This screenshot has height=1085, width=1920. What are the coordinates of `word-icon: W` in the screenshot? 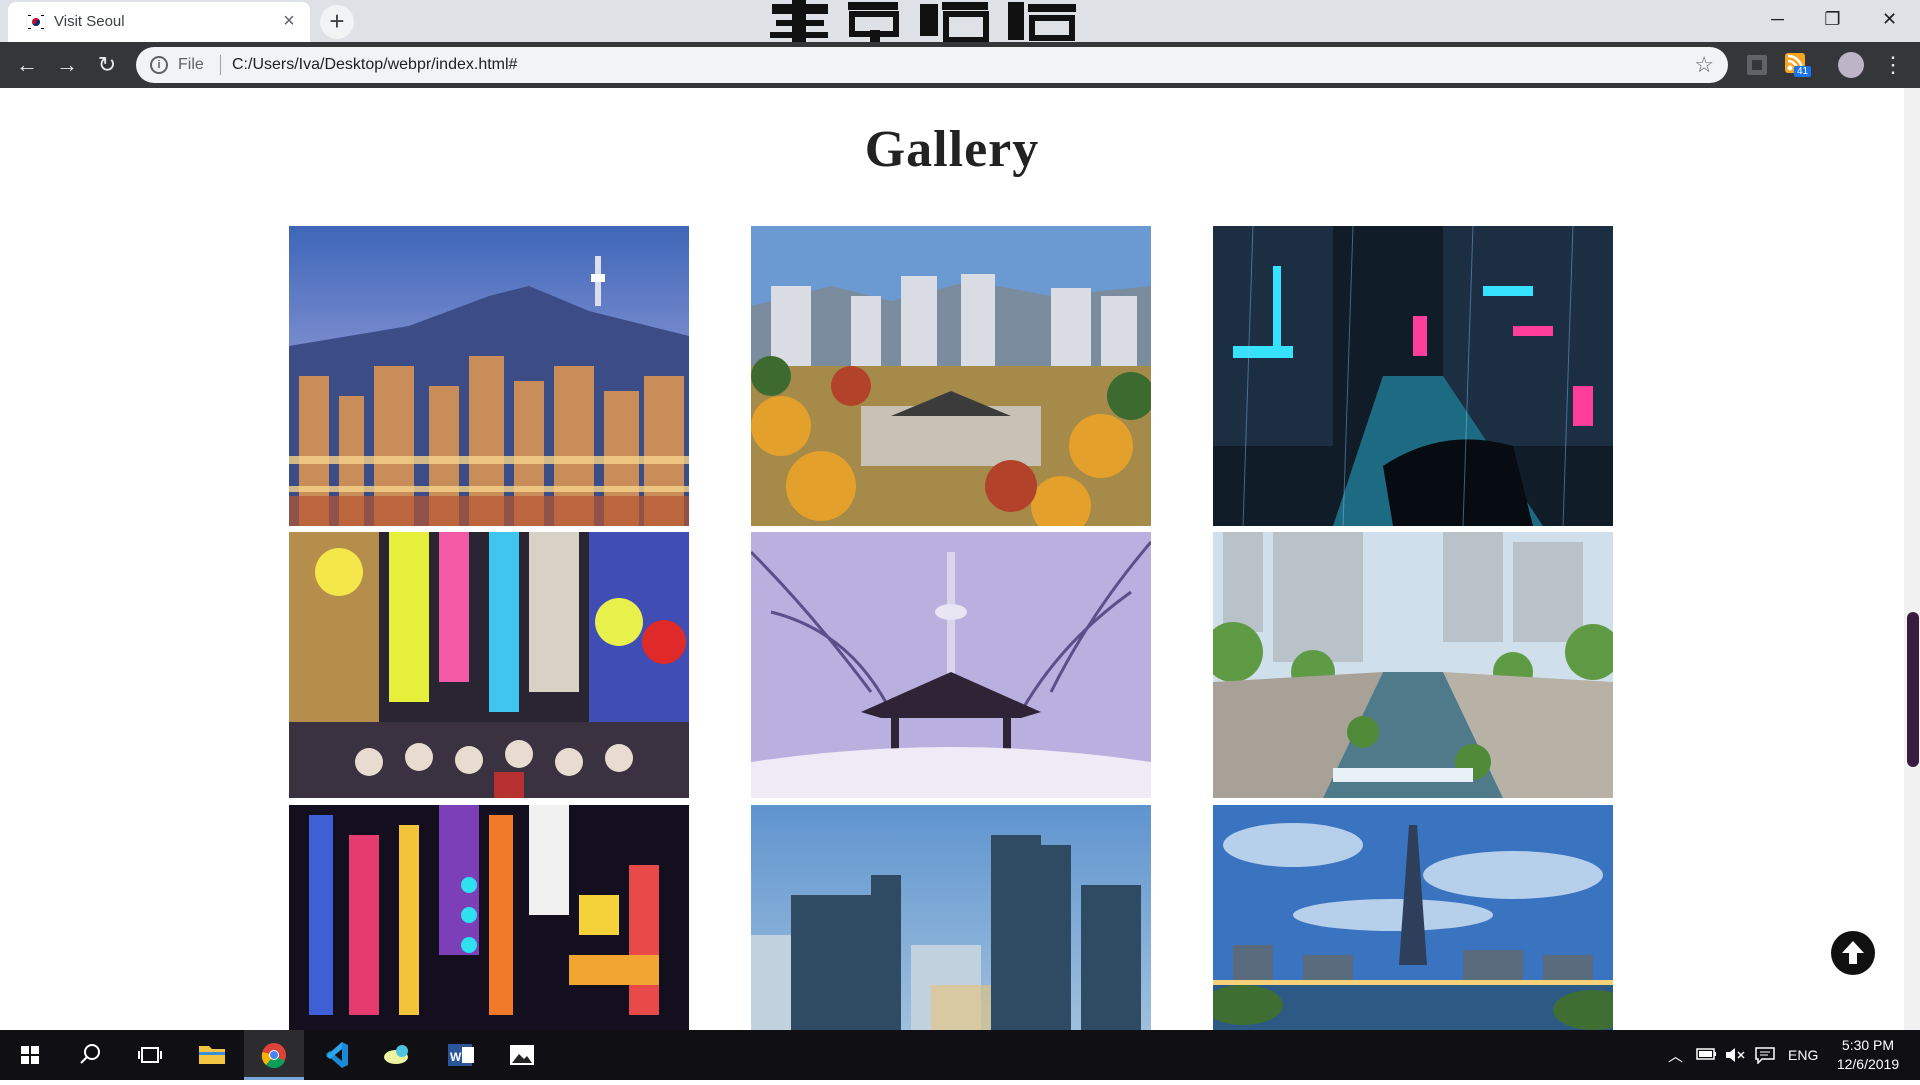 It's located at (461, 1055).